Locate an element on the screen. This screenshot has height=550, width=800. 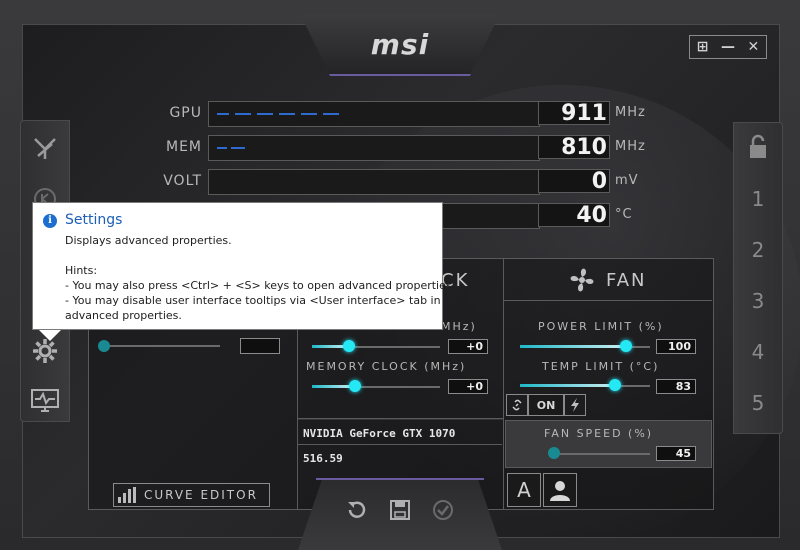
monitoring-icon is located at coordinates (45, 401).